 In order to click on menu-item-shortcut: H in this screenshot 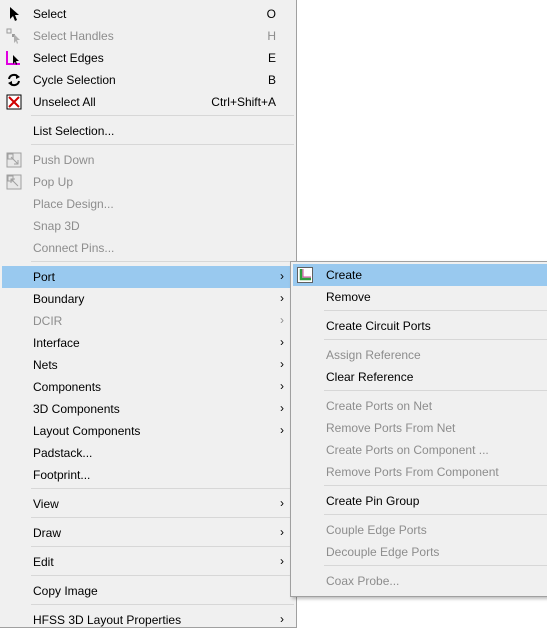, I will do `click(271, 36)`.